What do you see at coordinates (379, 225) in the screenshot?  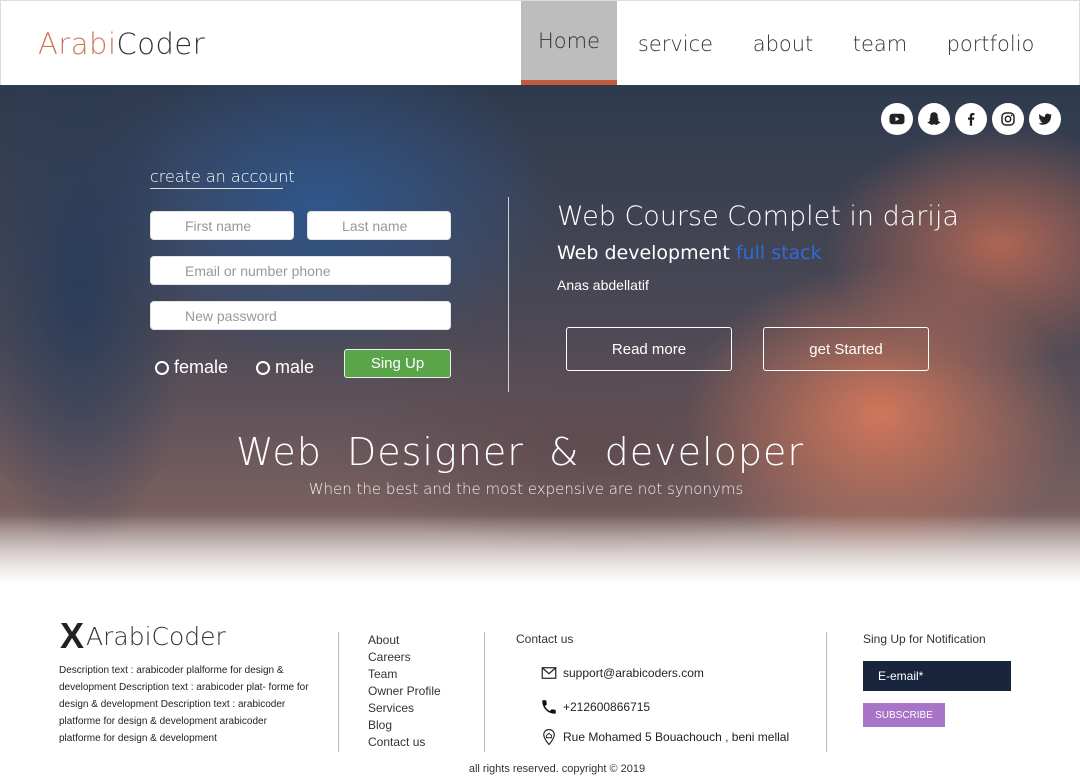 I see `last-name-input: Last name` at bounding box center [379, 225].